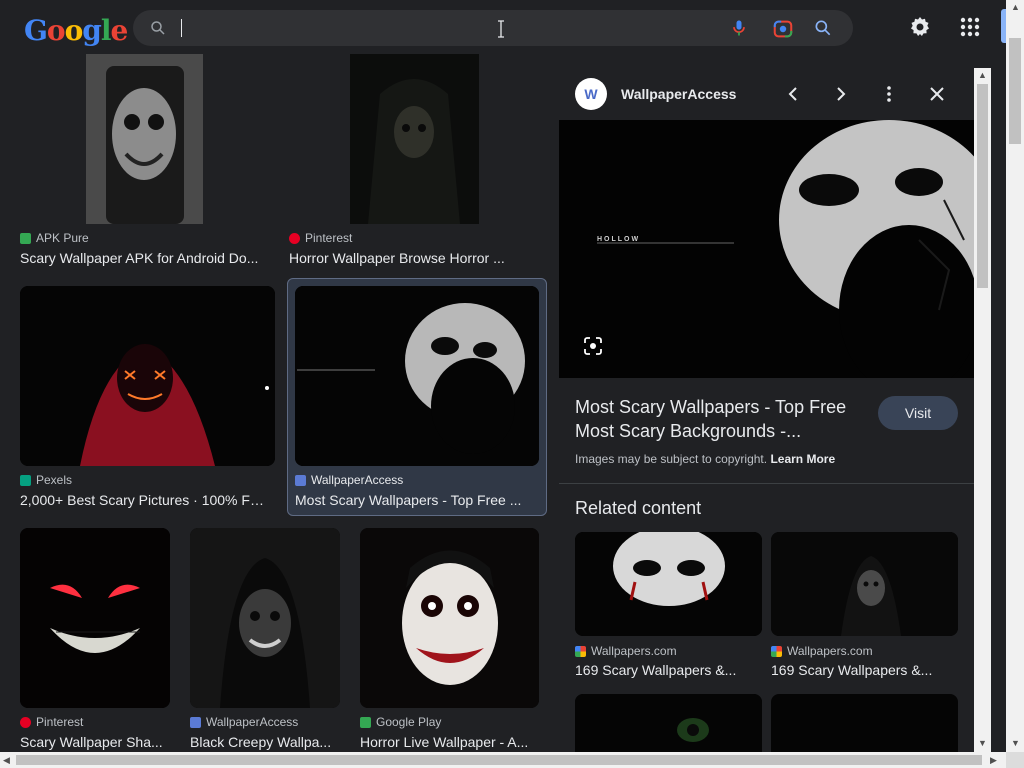 Image resolution: width=1024 pixels, height=768 pixels. I want to click on image-caption: HOLLOW, so click(618, 239).